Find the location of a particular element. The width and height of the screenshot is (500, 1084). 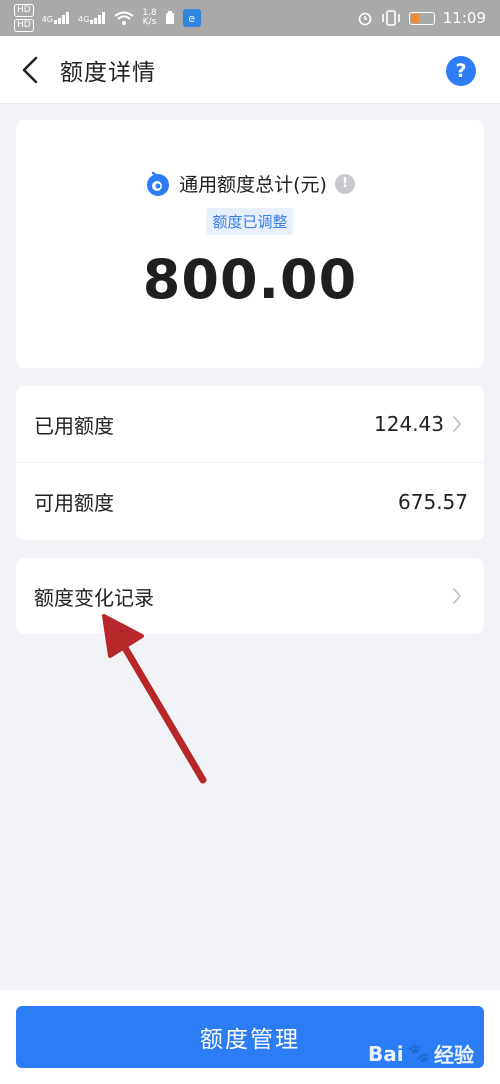

status-left: HD HD 4G 4G 1.8 K/s e is located at coordinates (107, 18).